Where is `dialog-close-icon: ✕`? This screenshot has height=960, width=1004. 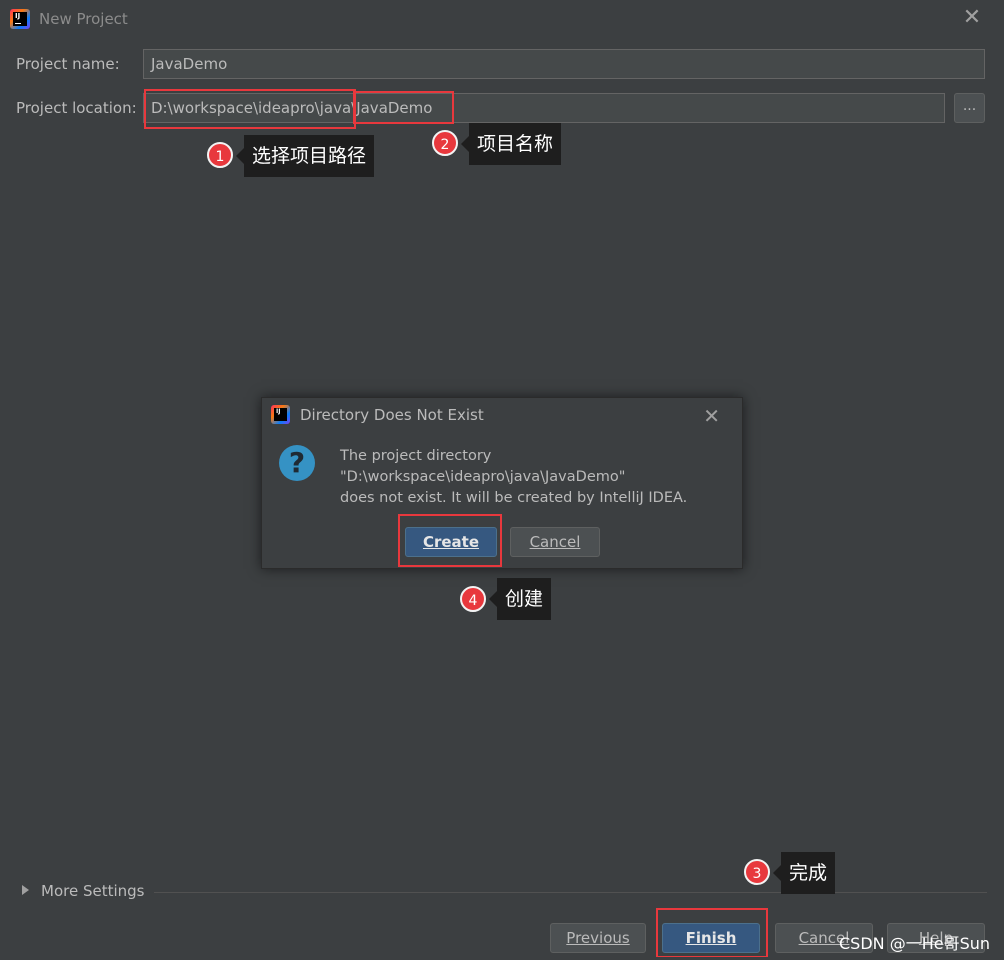 dialog-close-icon: ✕ is located at coordinates (711, 416).